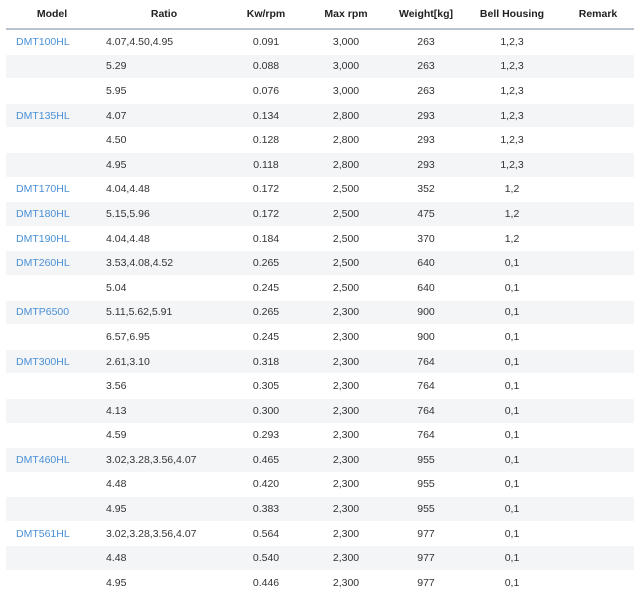 This screenshot has height=596, width=641. I want to click on weight-cell: 352, so click(426, 190).